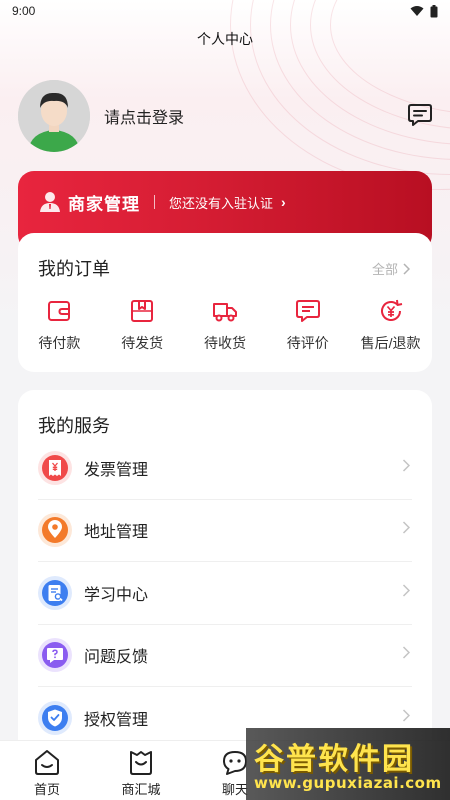  What do you see at coordinates (55, 718) in the screenshot?
I see `shield-icon` at bounding box center [55, 718].